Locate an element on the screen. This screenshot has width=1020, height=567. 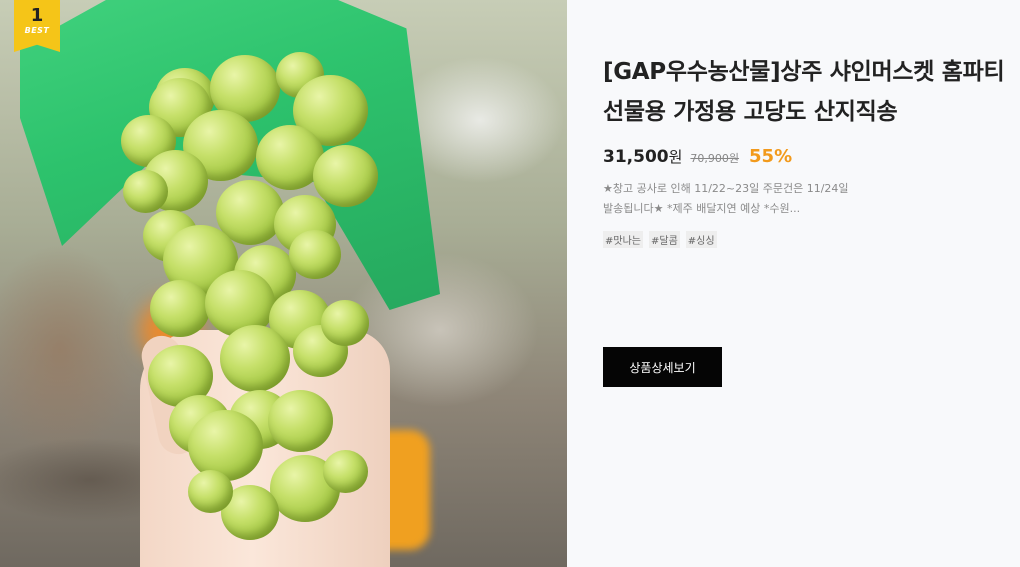
price-row: 31,500 원 70,900원 55% is located at coordinates (808, 156).